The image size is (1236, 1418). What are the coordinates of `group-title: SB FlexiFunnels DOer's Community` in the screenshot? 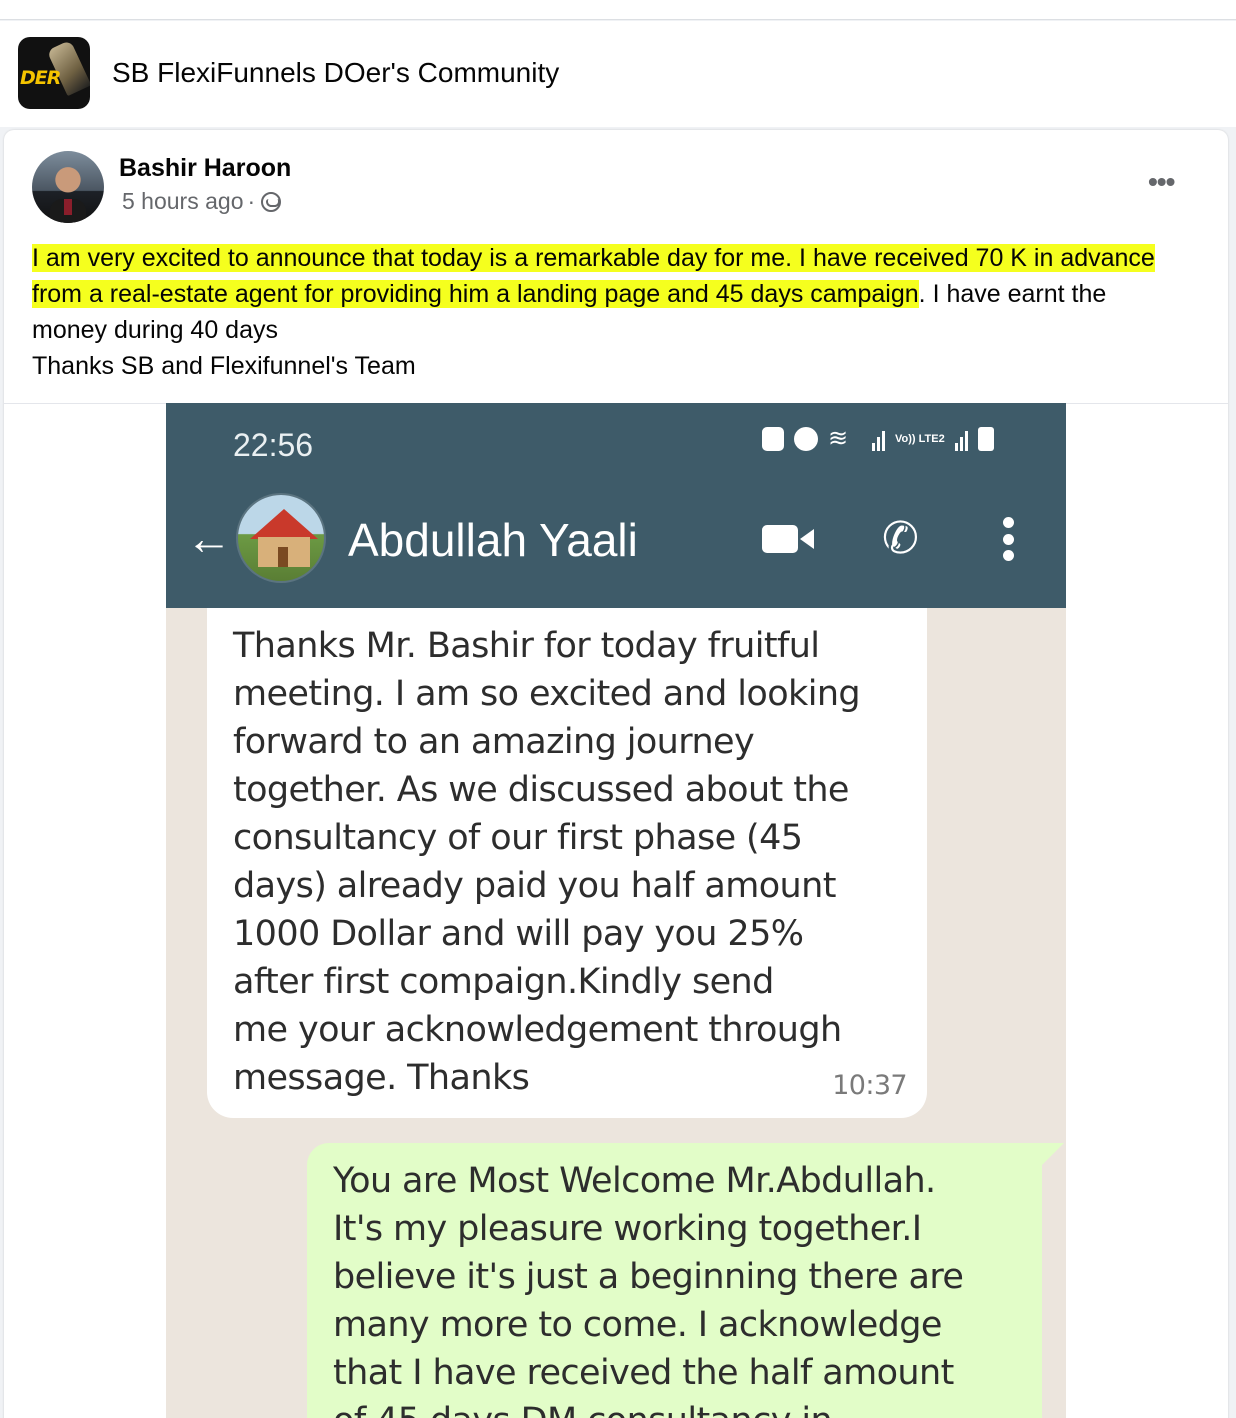 It's located at (335, 73).